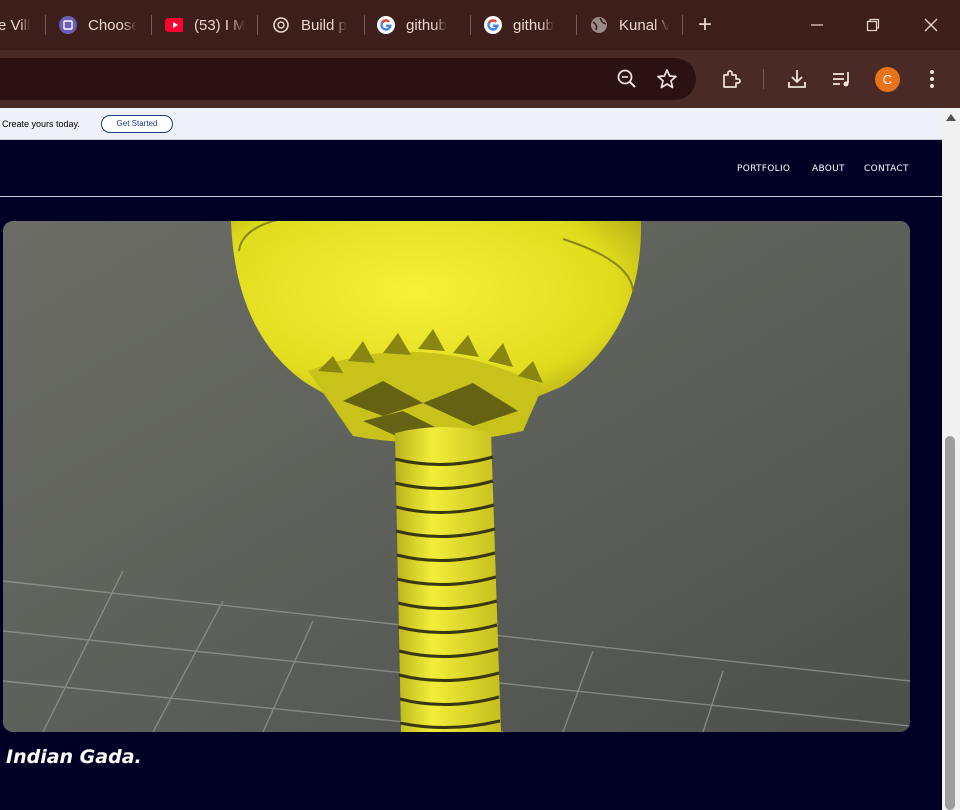 The width and height of the screenshot is (960, 810). I want to click on profile-avatar: C, so click(887, 79).